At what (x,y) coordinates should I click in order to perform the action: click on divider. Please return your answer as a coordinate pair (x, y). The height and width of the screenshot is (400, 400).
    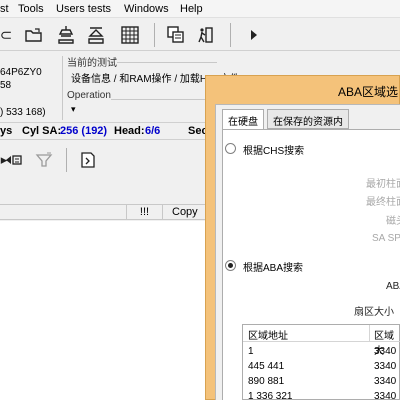
    Looking at the image, I should click on (62, 88).